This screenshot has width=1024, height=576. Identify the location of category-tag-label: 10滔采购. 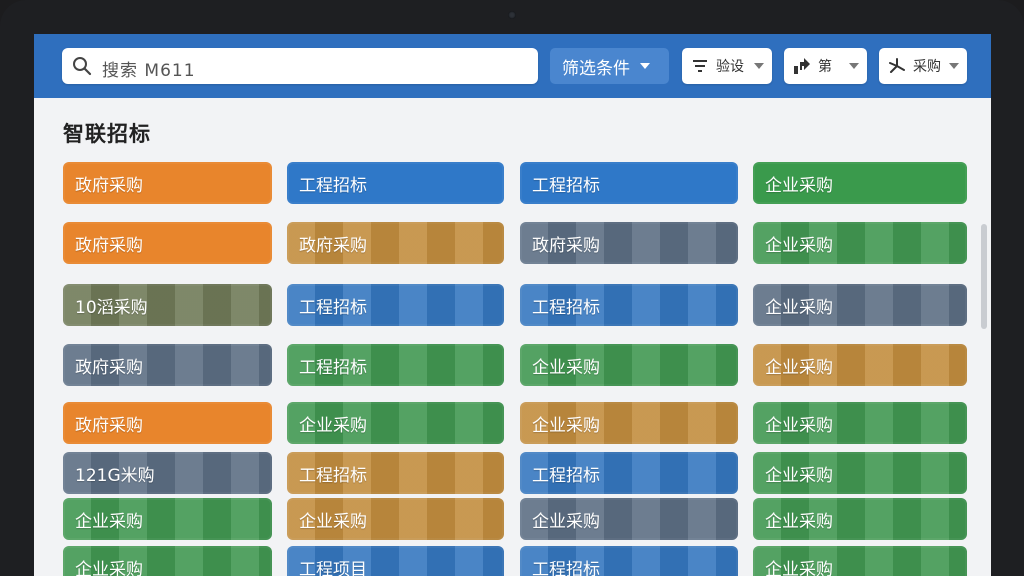
(111, 307).